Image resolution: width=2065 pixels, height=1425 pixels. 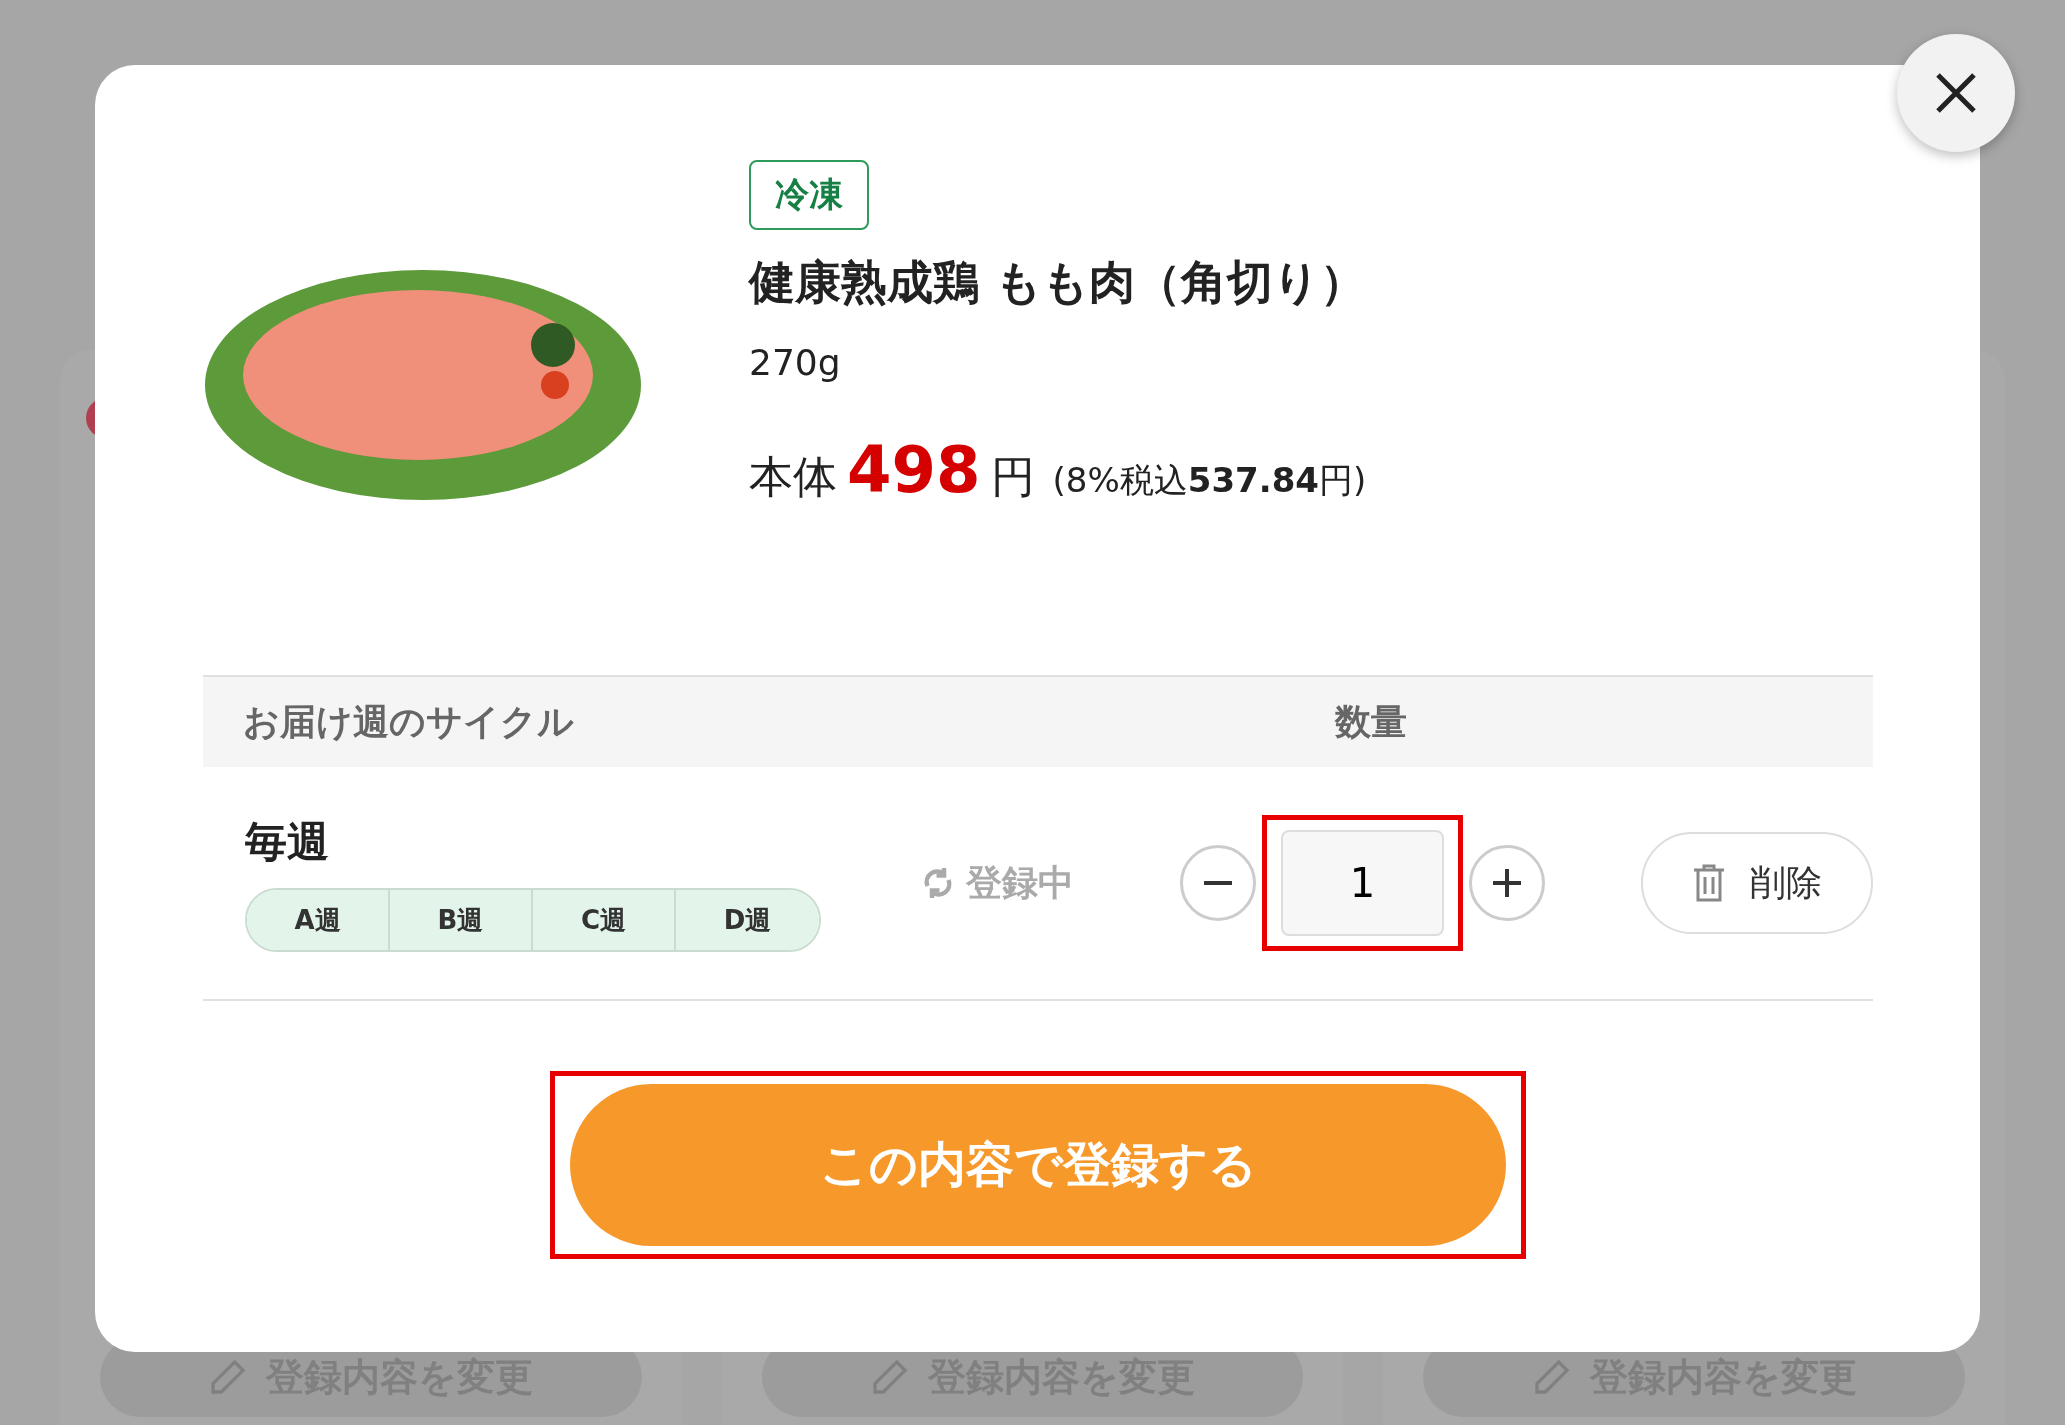 I want to click on pencil-icon, so click(x=890, y=1377).